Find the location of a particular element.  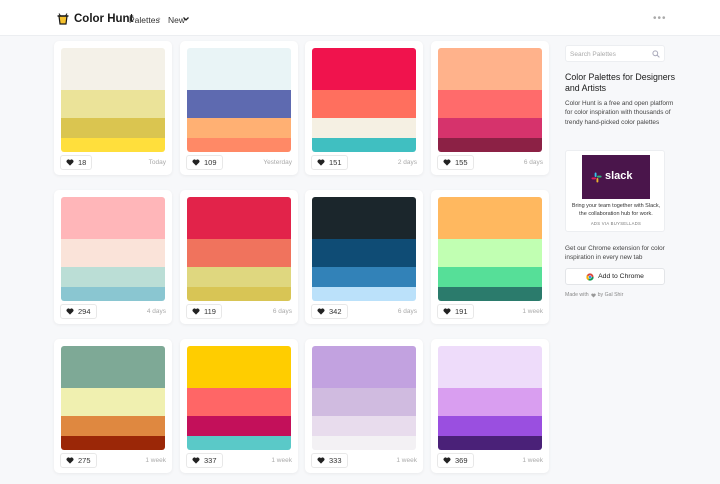

like-button: 155 is located at coordinates (455, 162).